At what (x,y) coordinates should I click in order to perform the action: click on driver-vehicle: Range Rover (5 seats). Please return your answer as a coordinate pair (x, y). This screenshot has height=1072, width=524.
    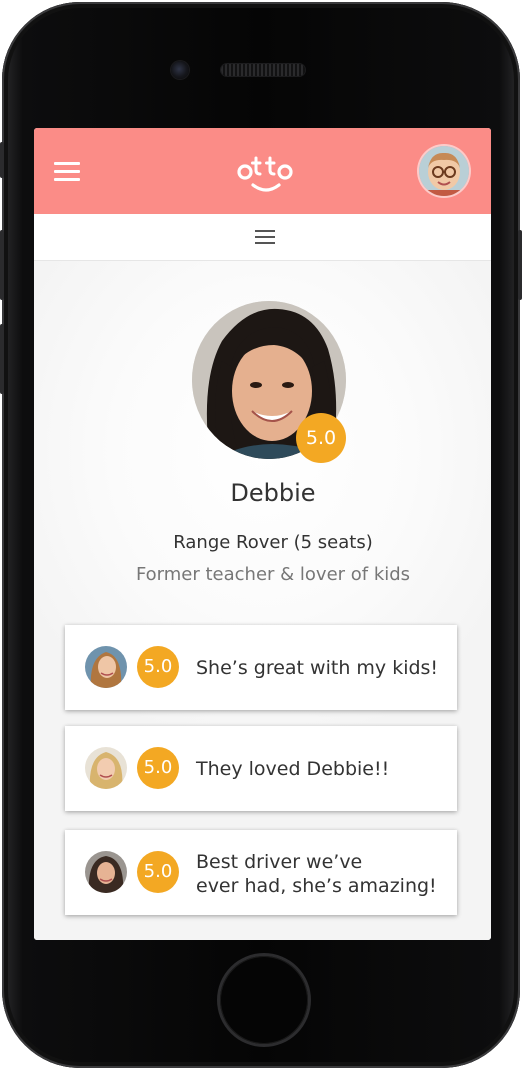
    Looking at the image, I should click on (273, 542).